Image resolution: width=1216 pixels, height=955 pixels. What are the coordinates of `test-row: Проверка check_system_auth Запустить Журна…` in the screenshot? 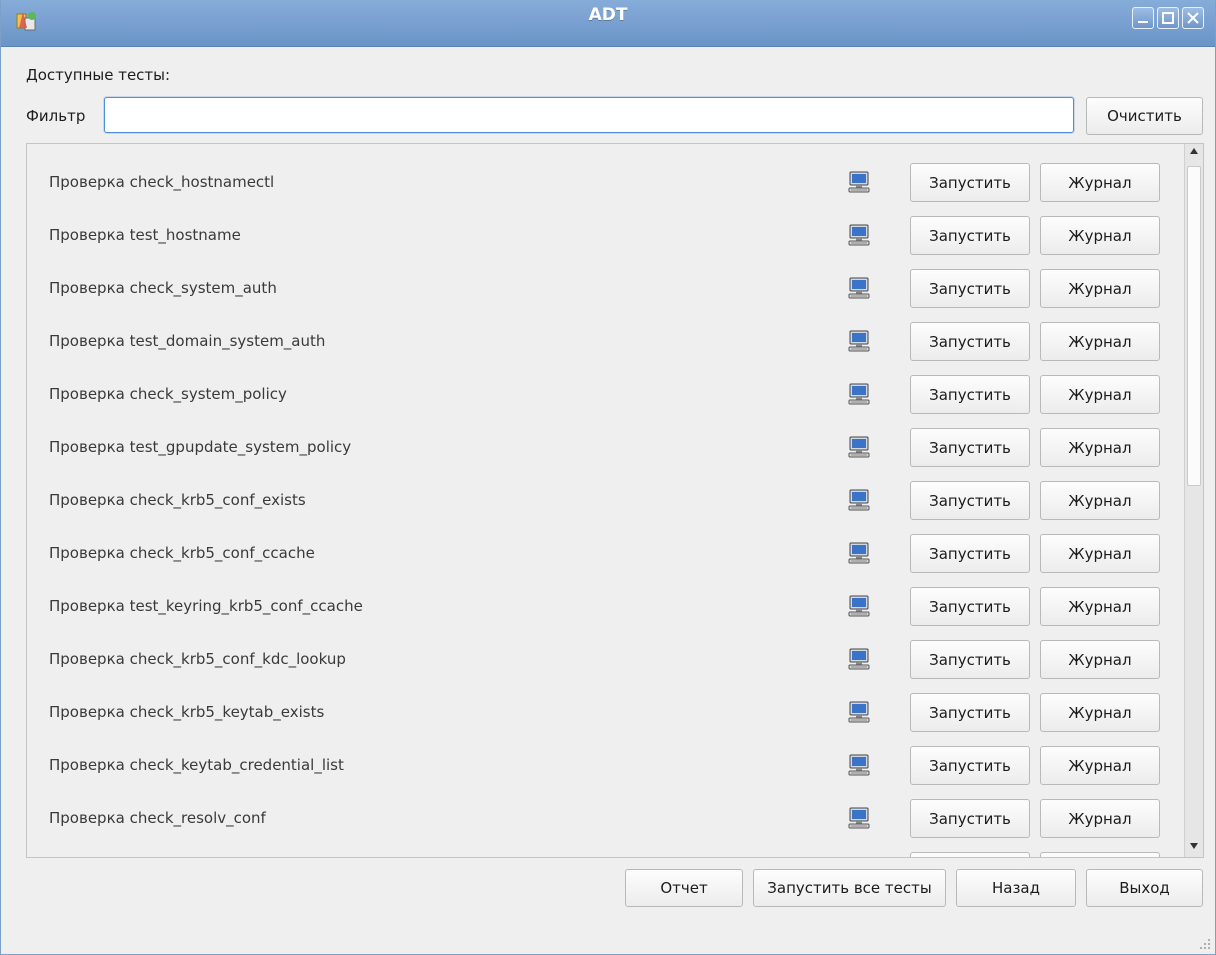 It's located at (605, 288).